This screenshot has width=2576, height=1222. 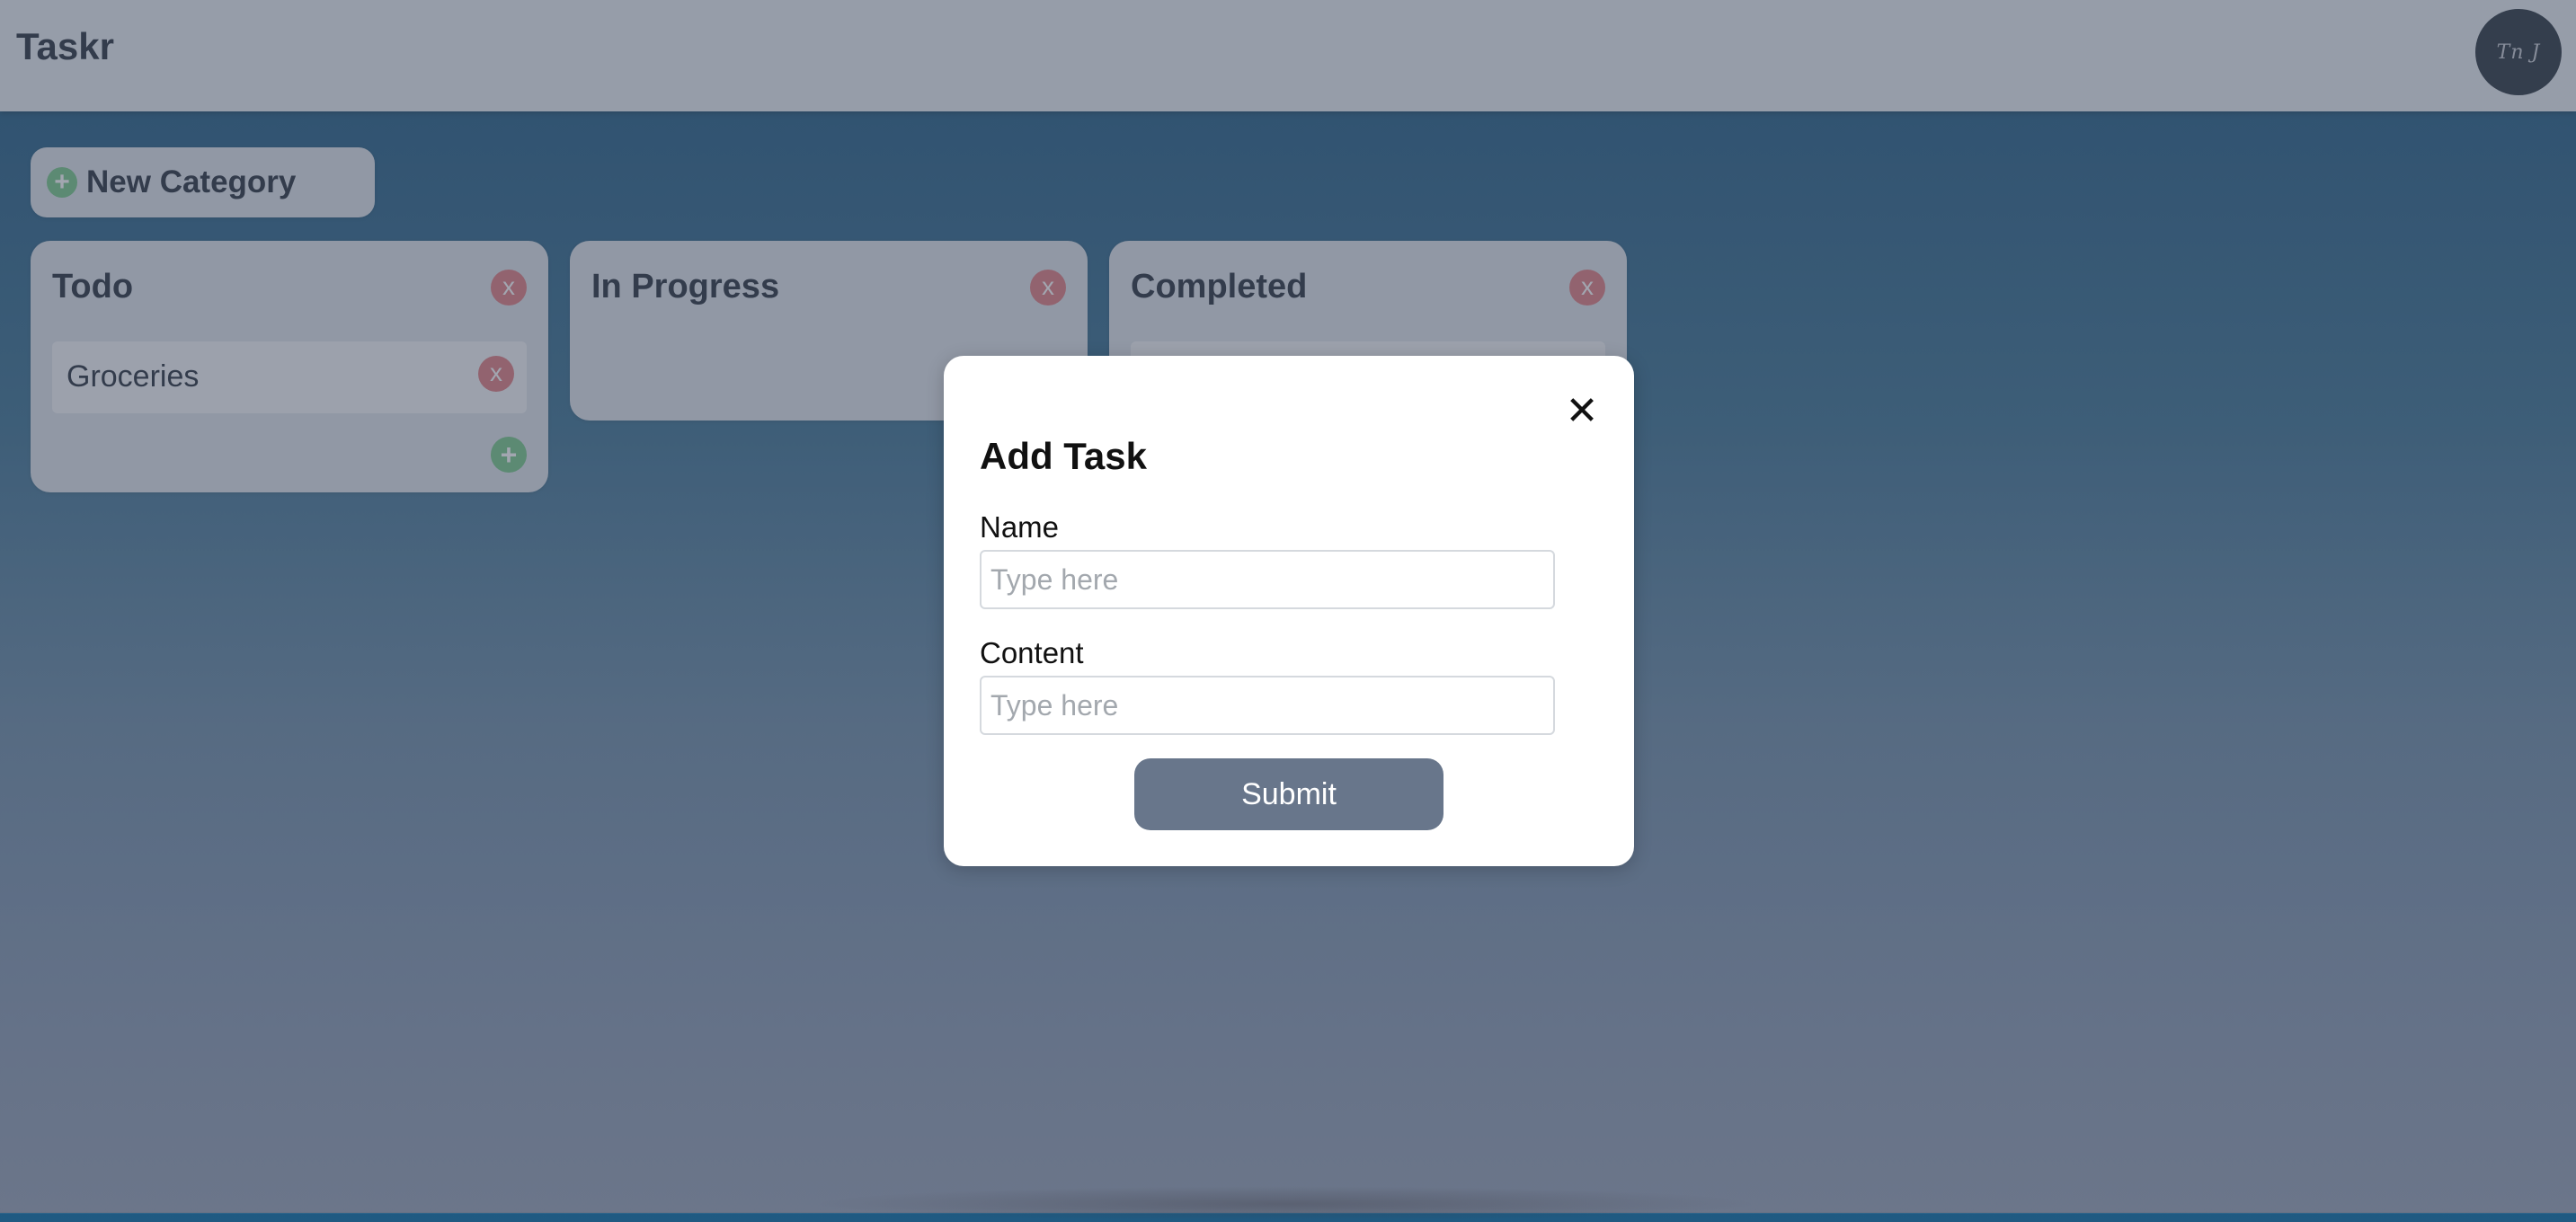 I want to click on name-label: Name, so click(x=1020, y=527).